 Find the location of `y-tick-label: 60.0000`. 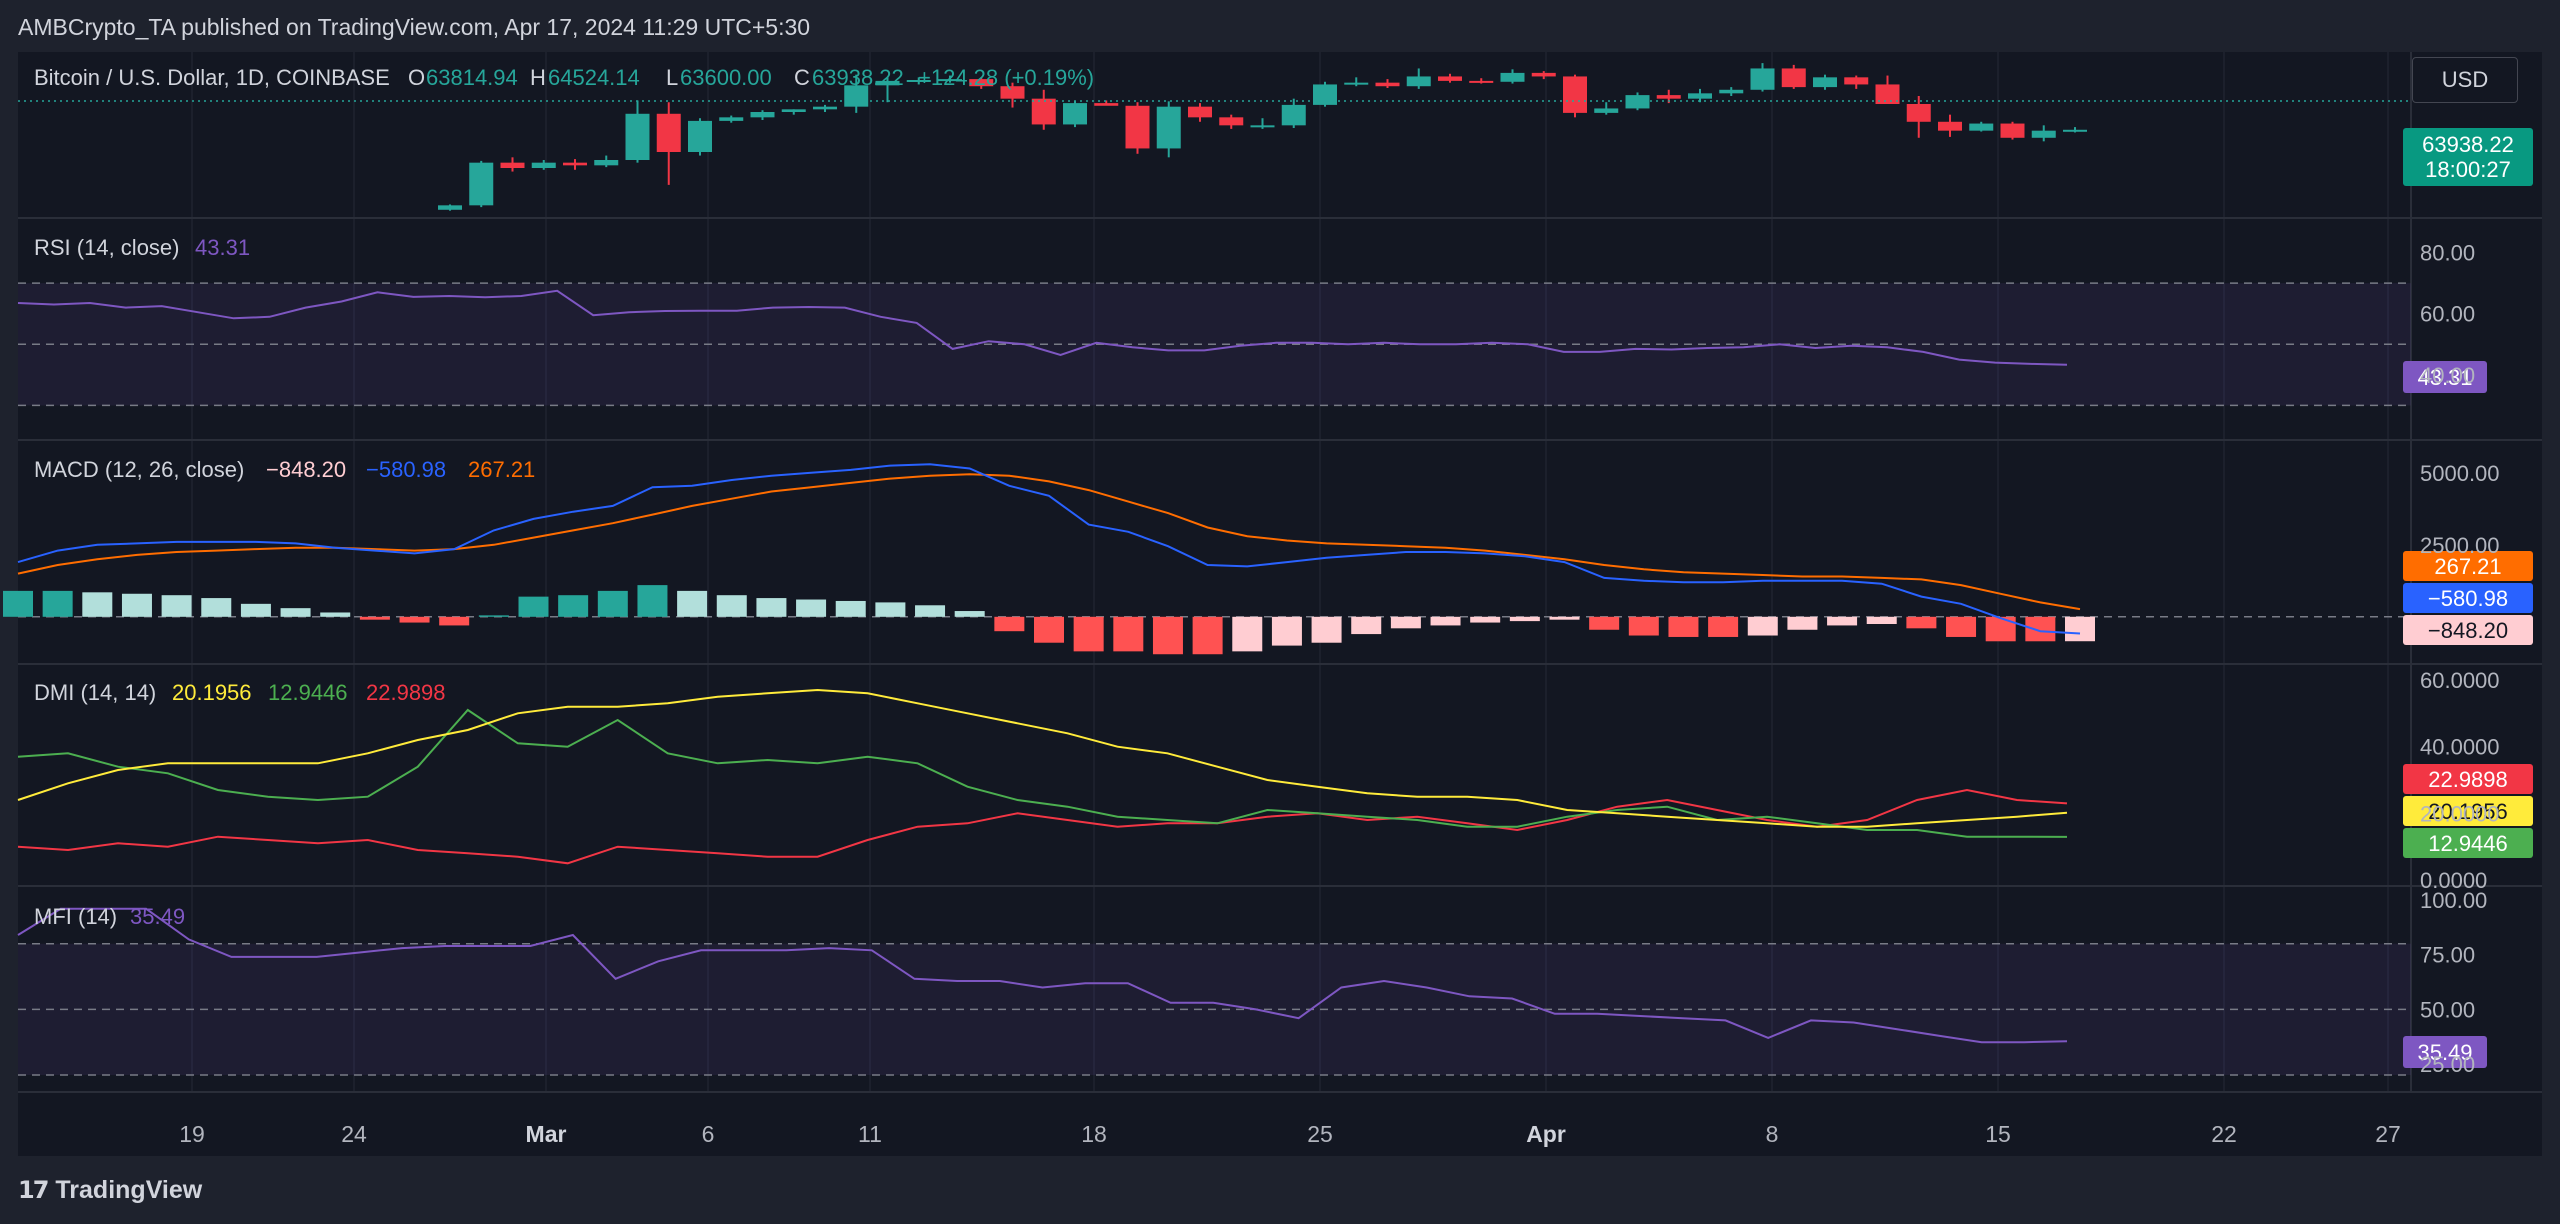

y-tick-label: 60.0000 is located at coordinates (2460, 680).